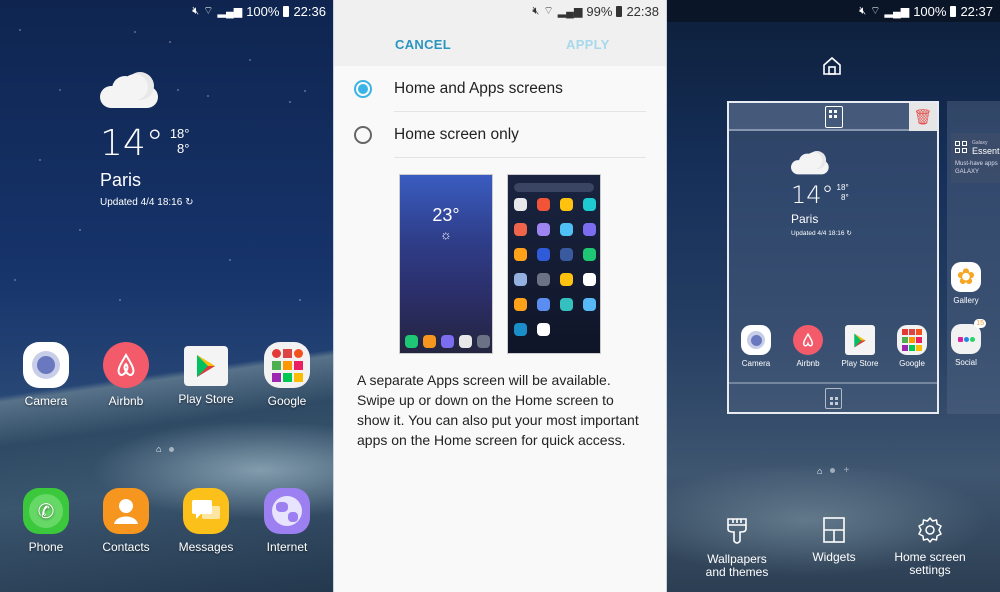  Describe the element at coordinates (588, 44) in the screenshot. I see `apply-button: APPLY` at that location.